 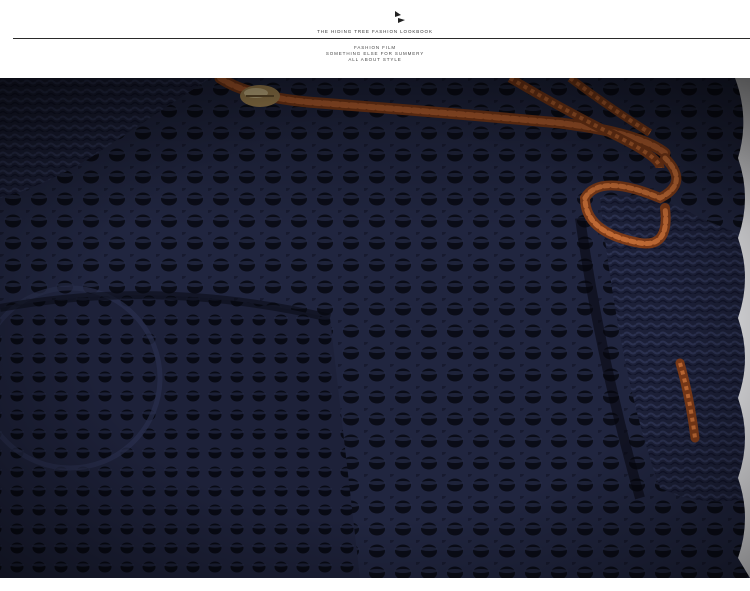 What do you see at coordinates (400, 17) in the screenshot?
I see `bowtie-logo-icon` at bounding box center [400, 17].